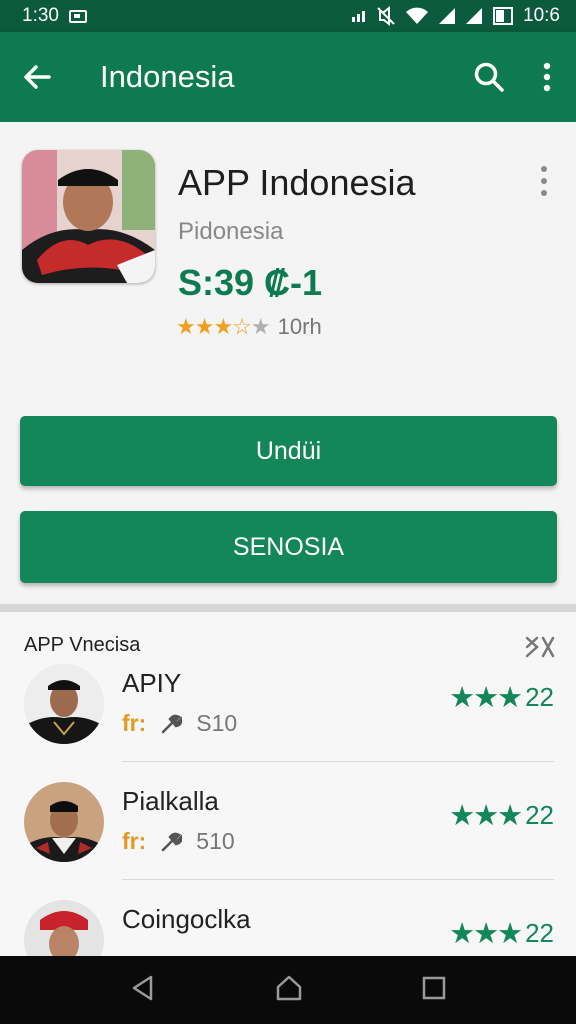 This screenshot has height=1024, width=576. Describe the element at coordinates (288, 77) in the screenshot. I see `app-bar: Indonesia` at that location.